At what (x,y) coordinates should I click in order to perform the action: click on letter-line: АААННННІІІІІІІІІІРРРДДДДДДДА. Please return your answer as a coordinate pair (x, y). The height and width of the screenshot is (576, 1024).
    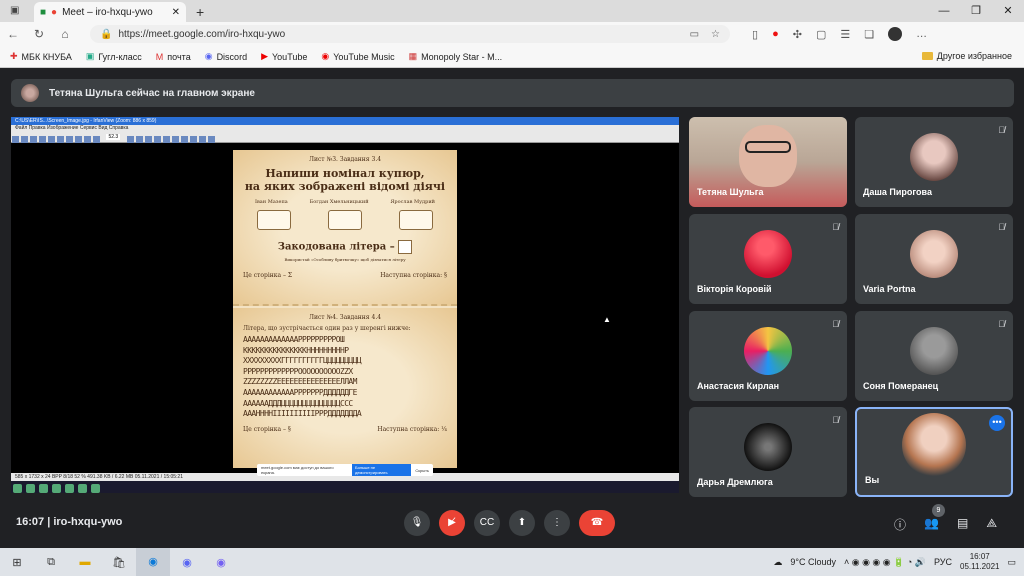
    Looking at the image, I should click on (302, 414).